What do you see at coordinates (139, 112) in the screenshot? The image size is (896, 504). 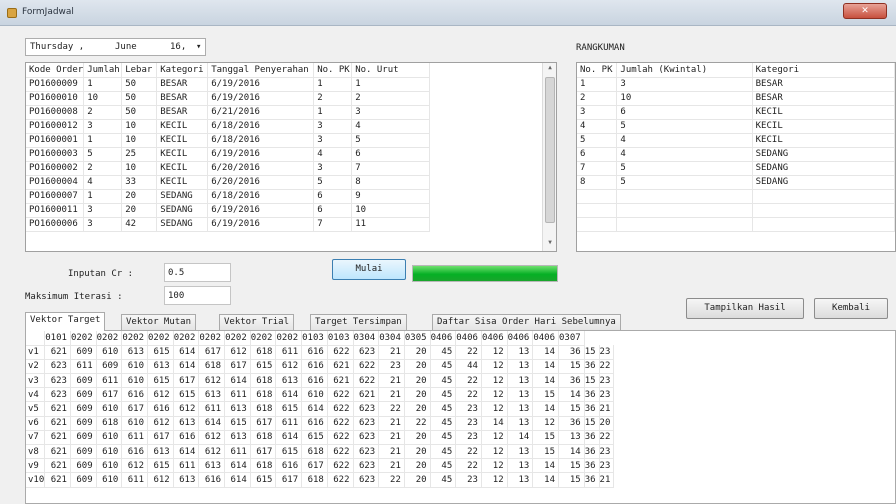 I see `orders-cell: 50` at bounding box center [139, 112].